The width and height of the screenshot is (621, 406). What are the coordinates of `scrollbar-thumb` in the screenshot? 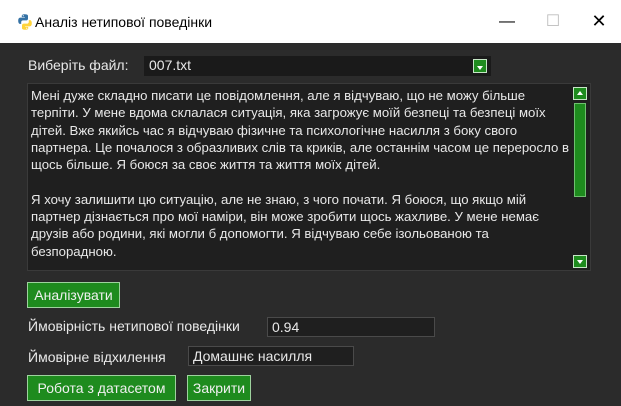 It's located at (580, 150).